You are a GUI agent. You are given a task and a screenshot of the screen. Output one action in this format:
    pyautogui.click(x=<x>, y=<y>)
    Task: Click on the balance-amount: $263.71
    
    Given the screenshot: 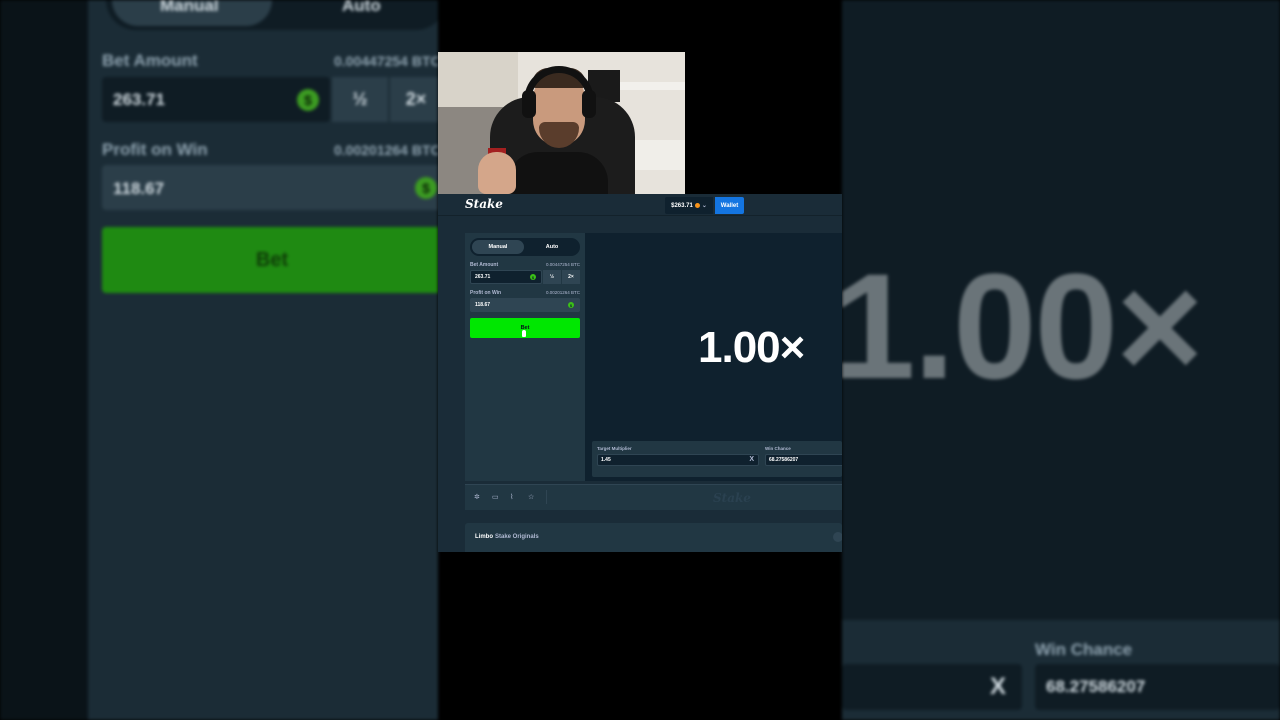 What is the action you would take?
    pyautogui.click(x=682, y=205)
    